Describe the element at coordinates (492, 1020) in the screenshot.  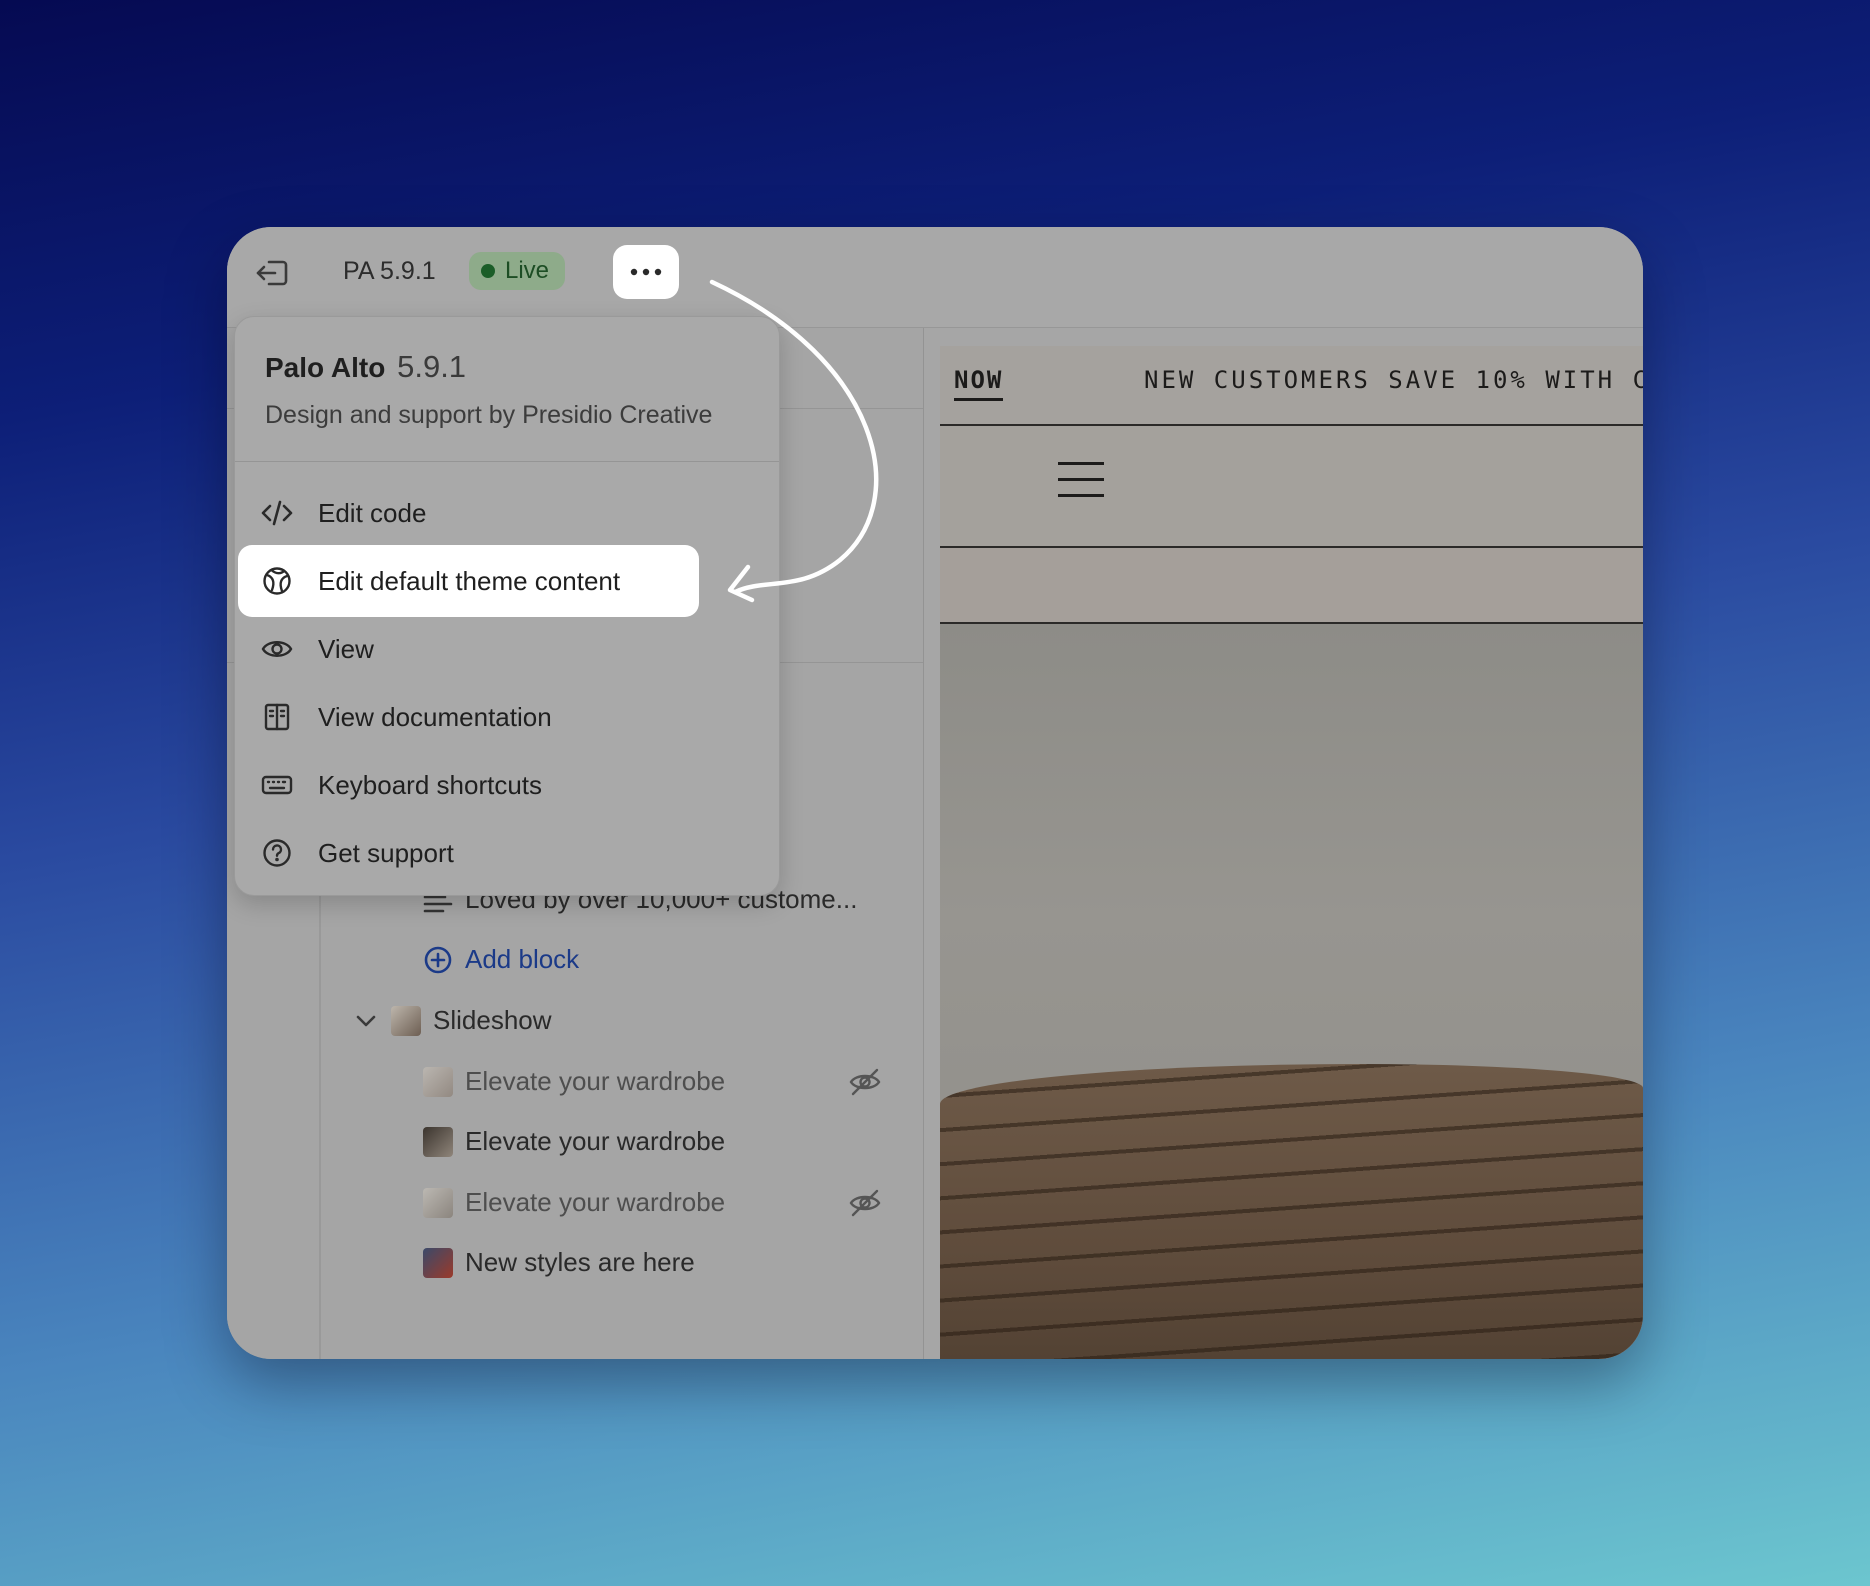
I see `tree-item-label: Slideshow` at that location.